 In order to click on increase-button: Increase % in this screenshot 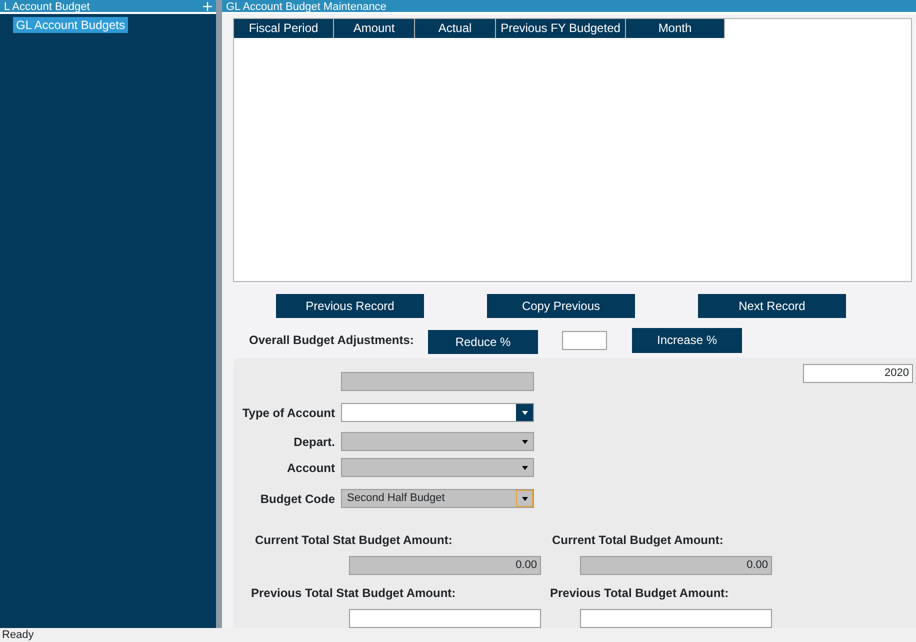, I will do `click(687, 340)`.